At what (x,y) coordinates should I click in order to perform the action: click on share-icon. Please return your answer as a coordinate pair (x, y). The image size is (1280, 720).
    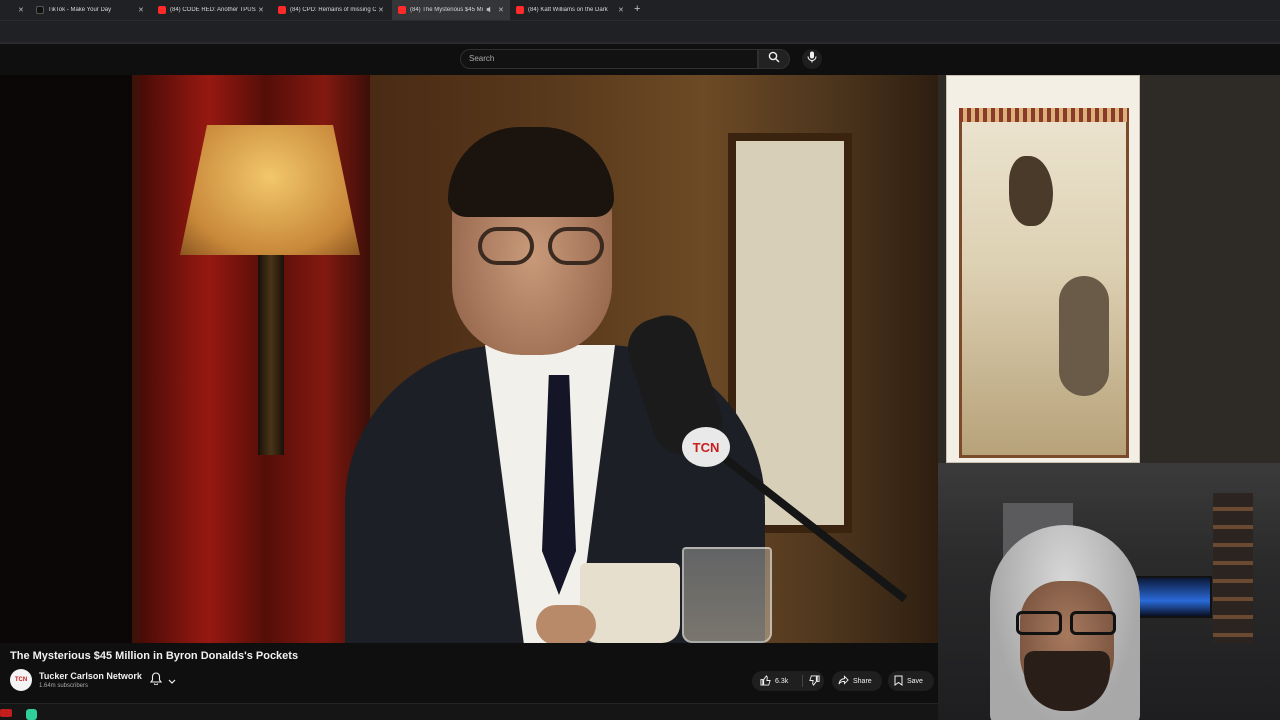
    Looking at the image, I should click on (843, 681).